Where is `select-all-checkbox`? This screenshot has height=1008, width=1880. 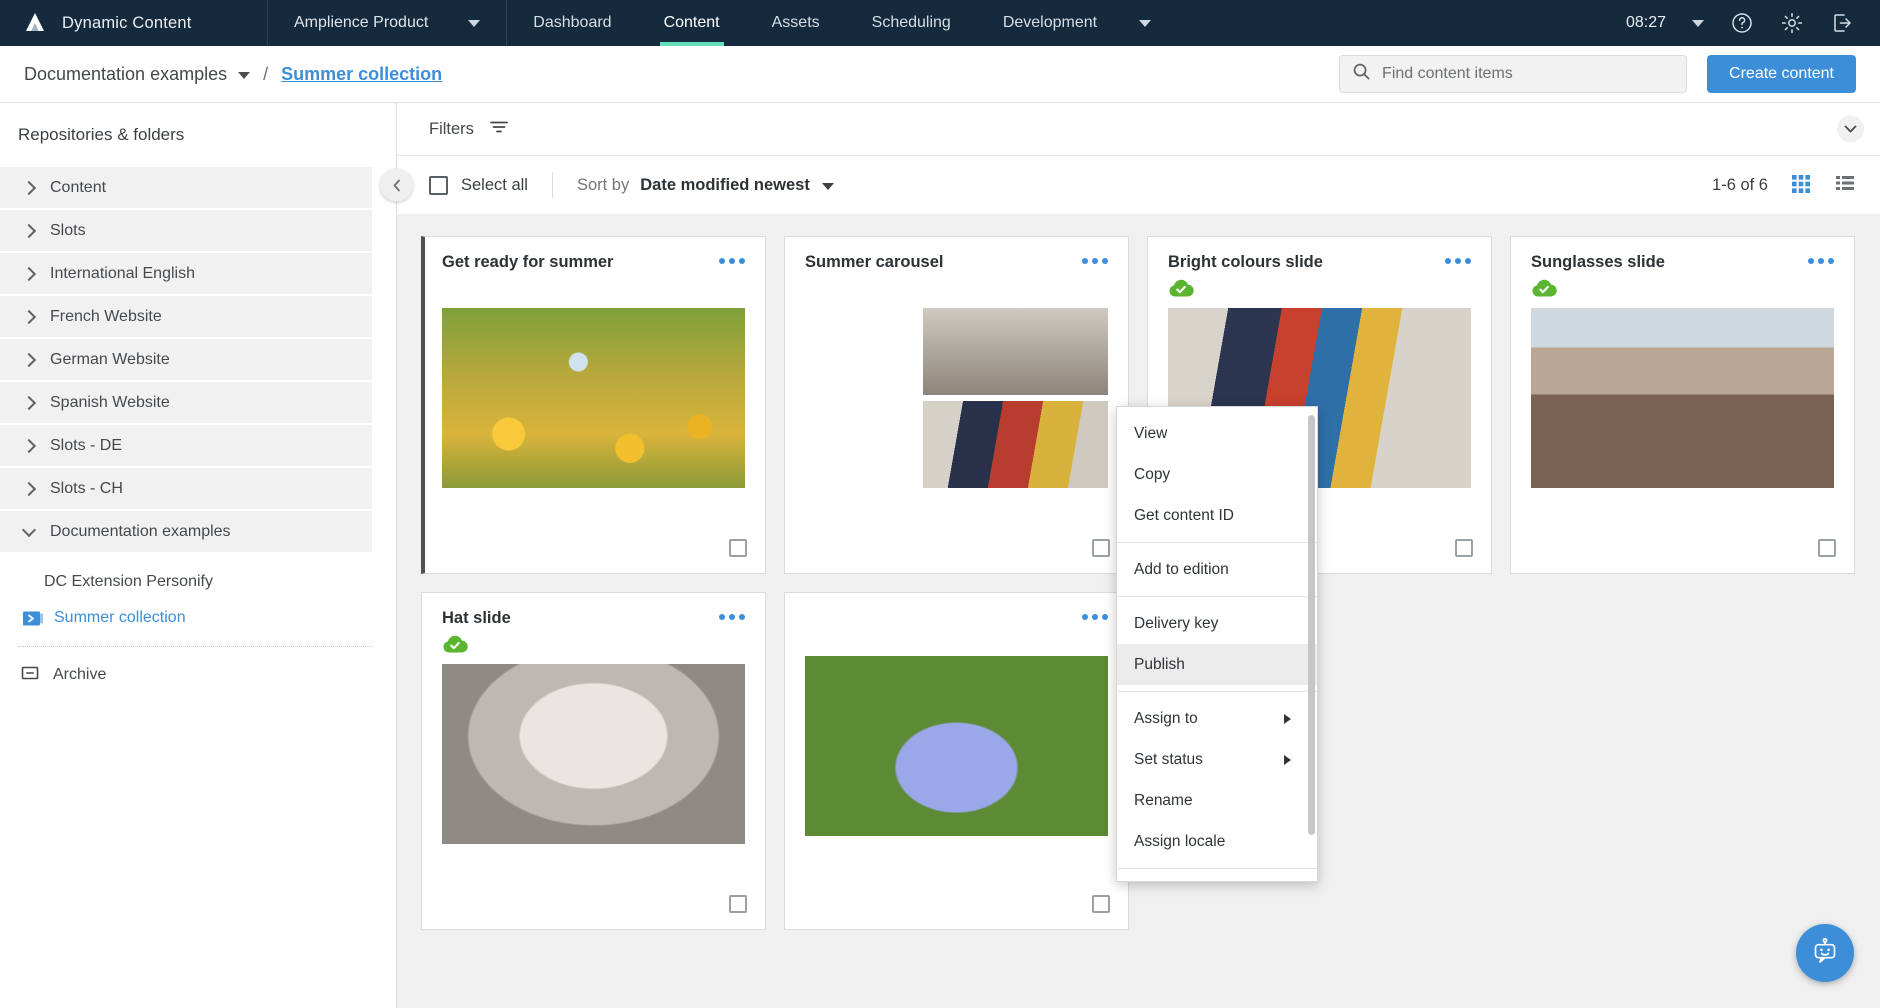 select-all-checkbox is located at coordinates (438, 185).